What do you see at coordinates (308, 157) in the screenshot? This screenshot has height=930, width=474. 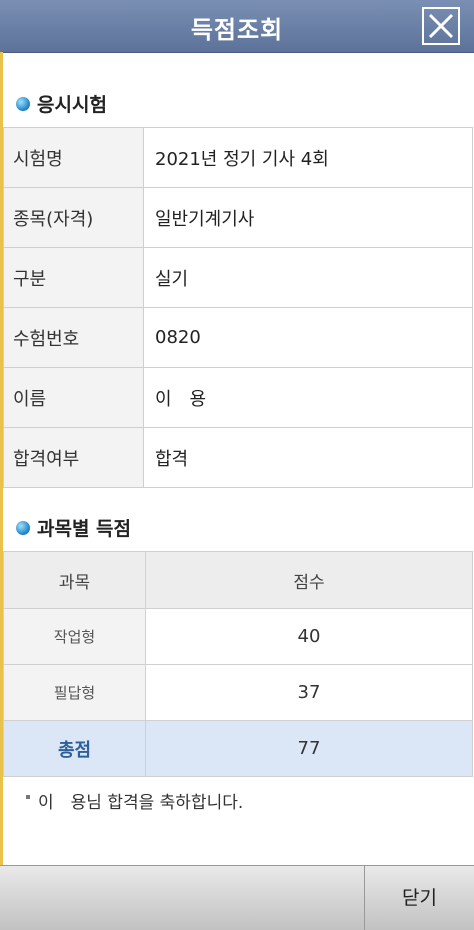 I see `info-value: 2021년 정기 기사 4회` at bounding box center [308, 157].